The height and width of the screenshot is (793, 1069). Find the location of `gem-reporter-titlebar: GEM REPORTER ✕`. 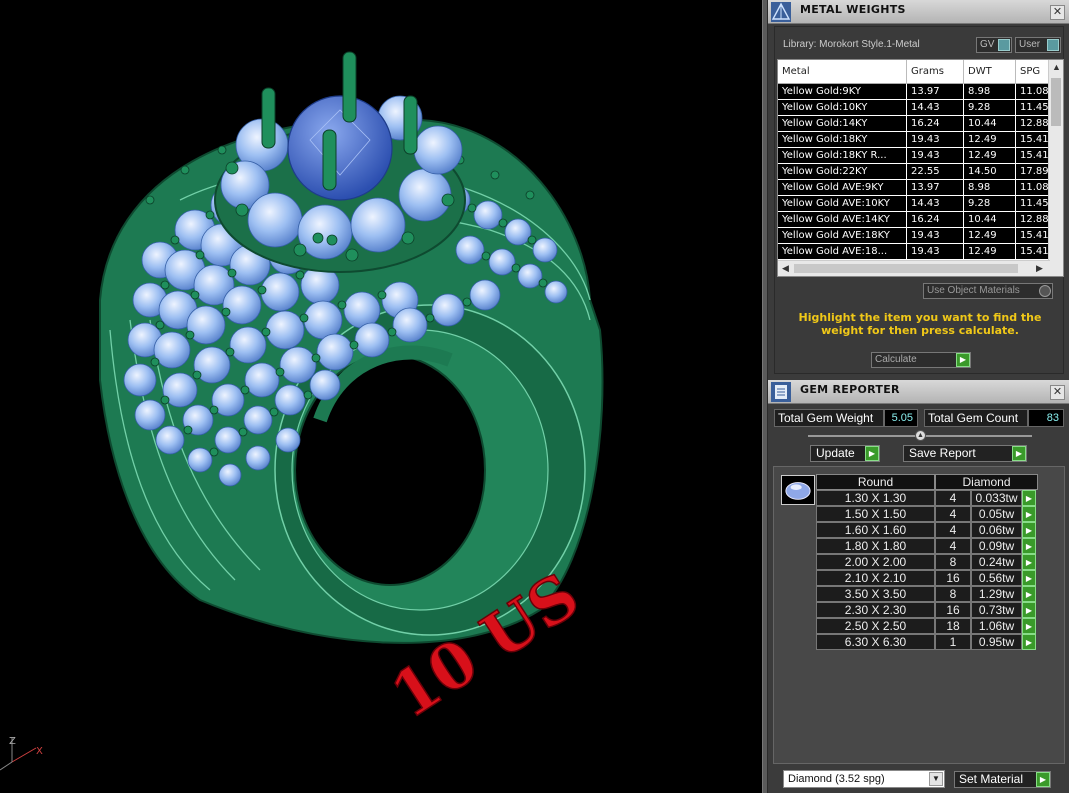

gem-reporter-titlebar: GEM REPORTER ✕ is located at coordinates (918, 392).